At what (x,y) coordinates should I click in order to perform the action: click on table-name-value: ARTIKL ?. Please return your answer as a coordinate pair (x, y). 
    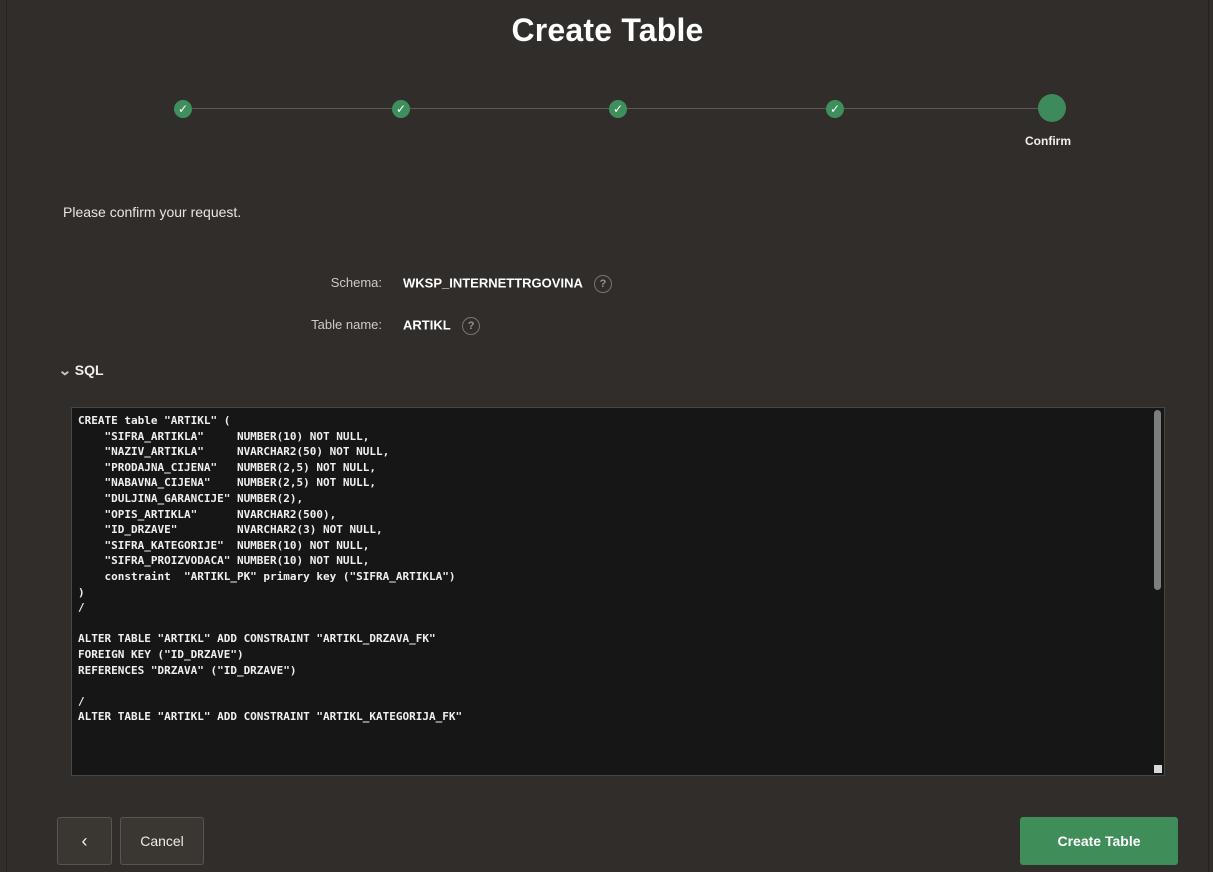
    Looking at the image, I should click on (442, 326).